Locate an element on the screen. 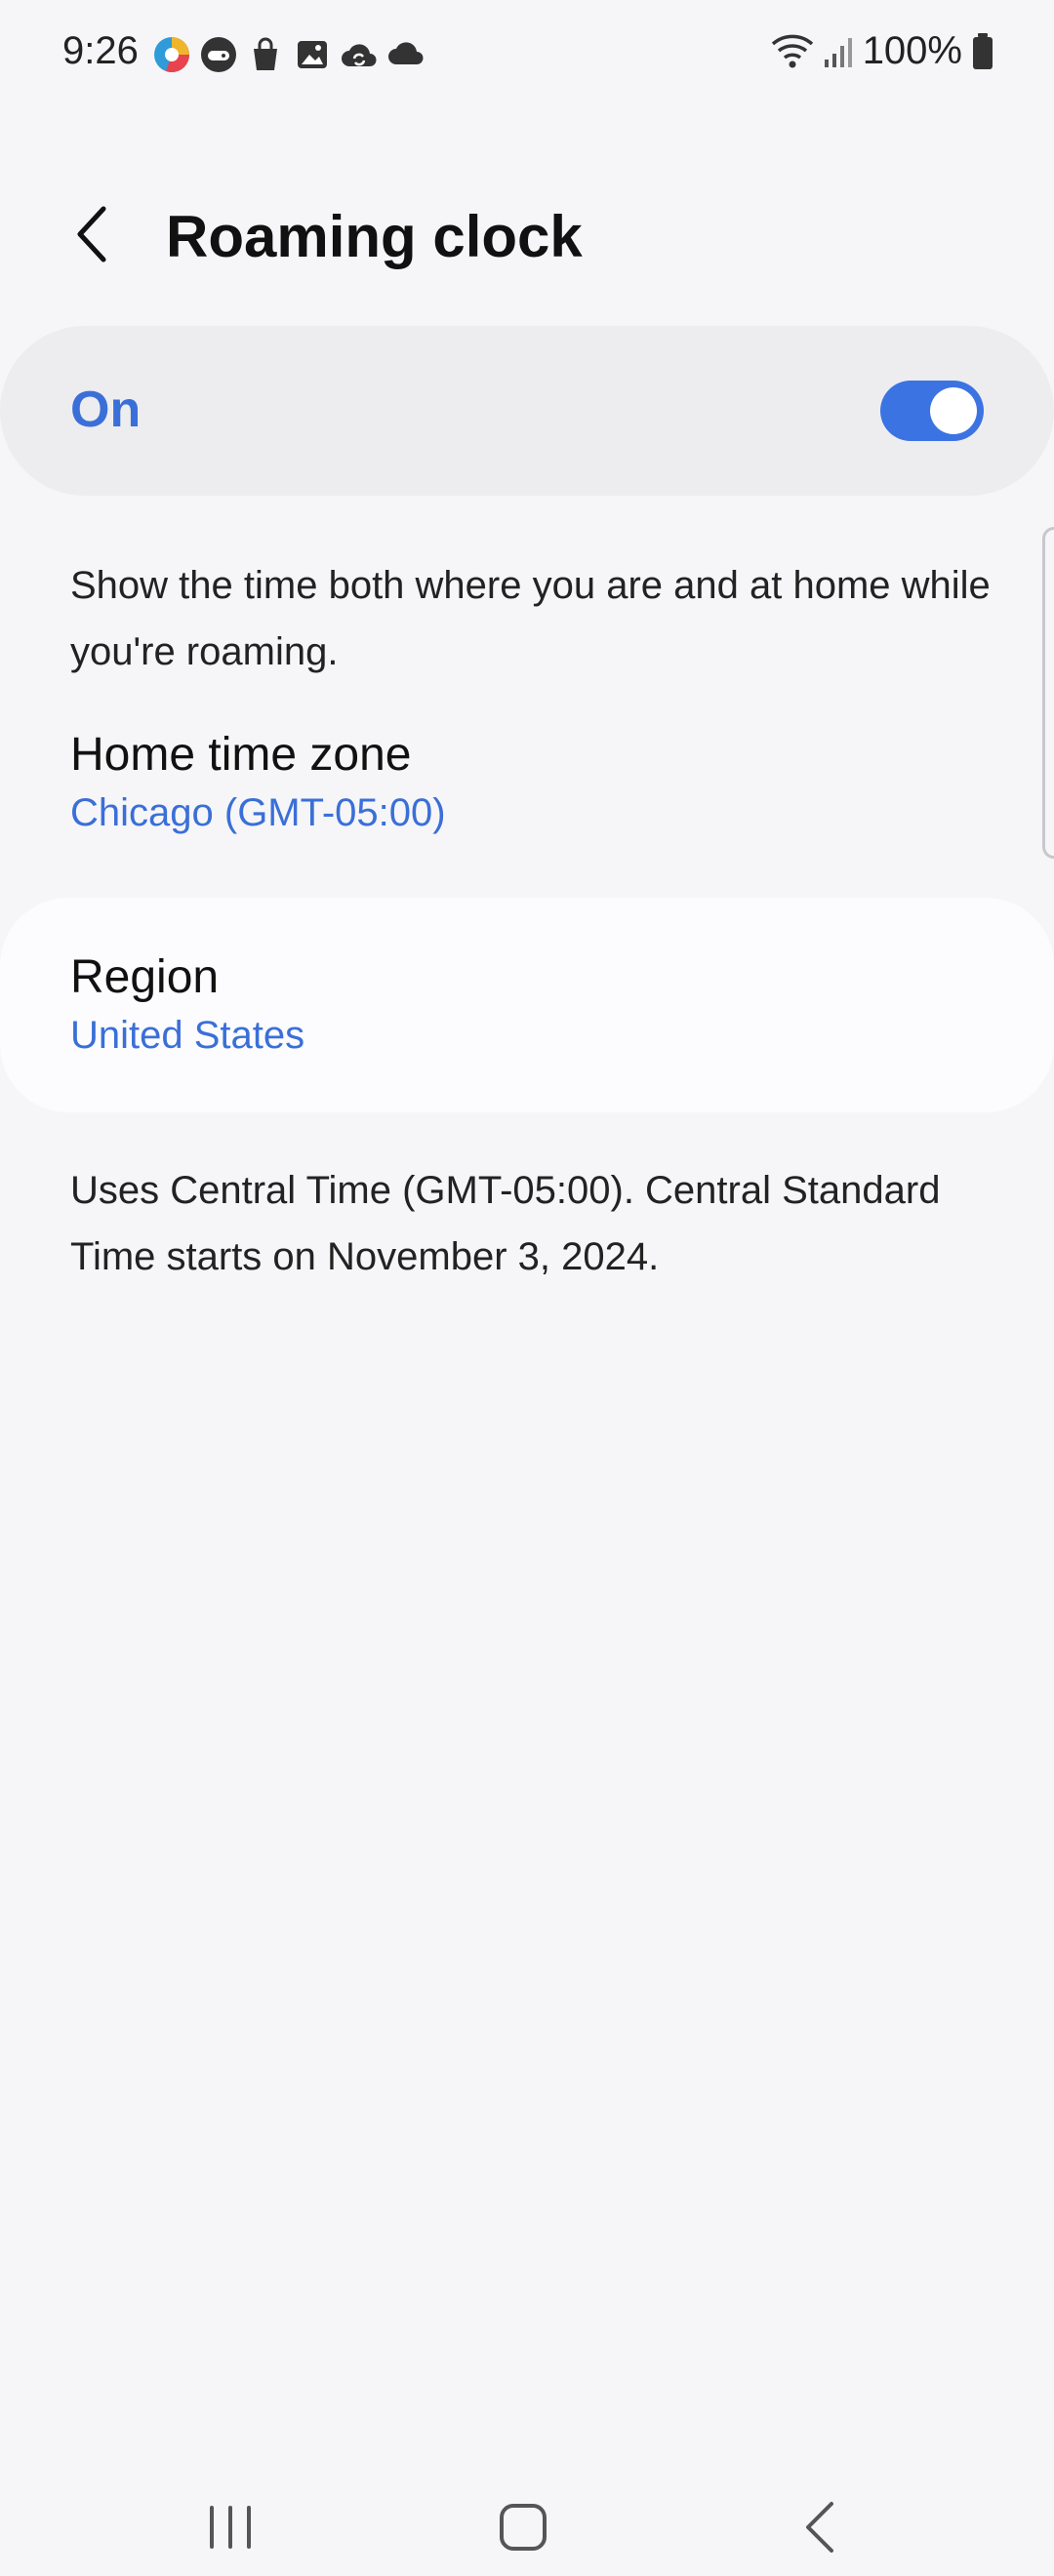 The height and width of the screenshot is (2576, 1054). navigation-bar is located at coordinates (527, 2517).